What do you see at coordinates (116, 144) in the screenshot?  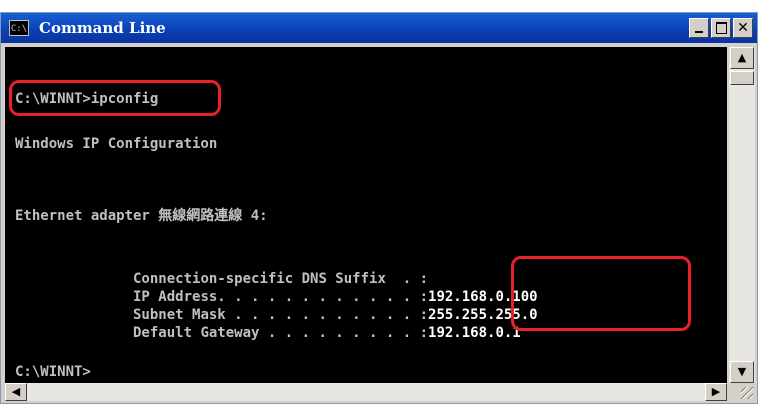 I see `ipconfig-header: Windows IP Configuration` at bounding box center [116, 144].